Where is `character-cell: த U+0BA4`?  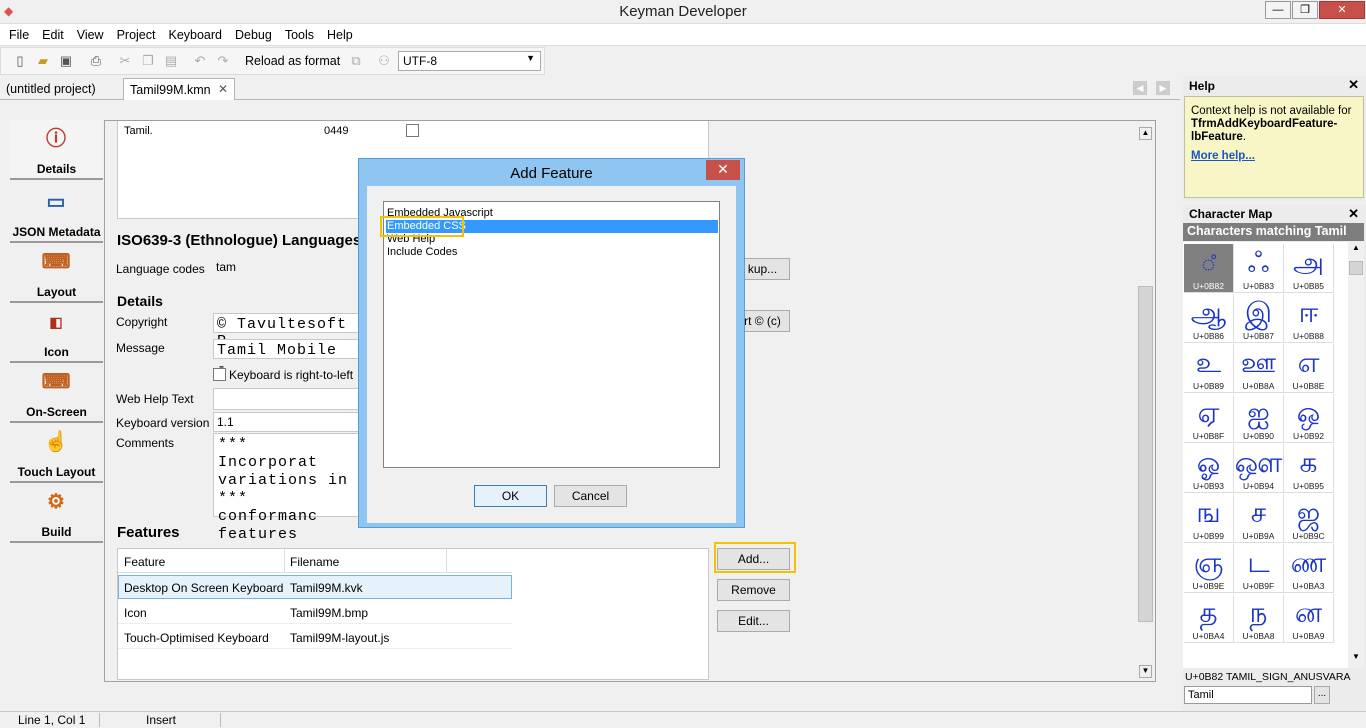 character-cell: த U+0BA4 is located at coordinates (1209, 618).